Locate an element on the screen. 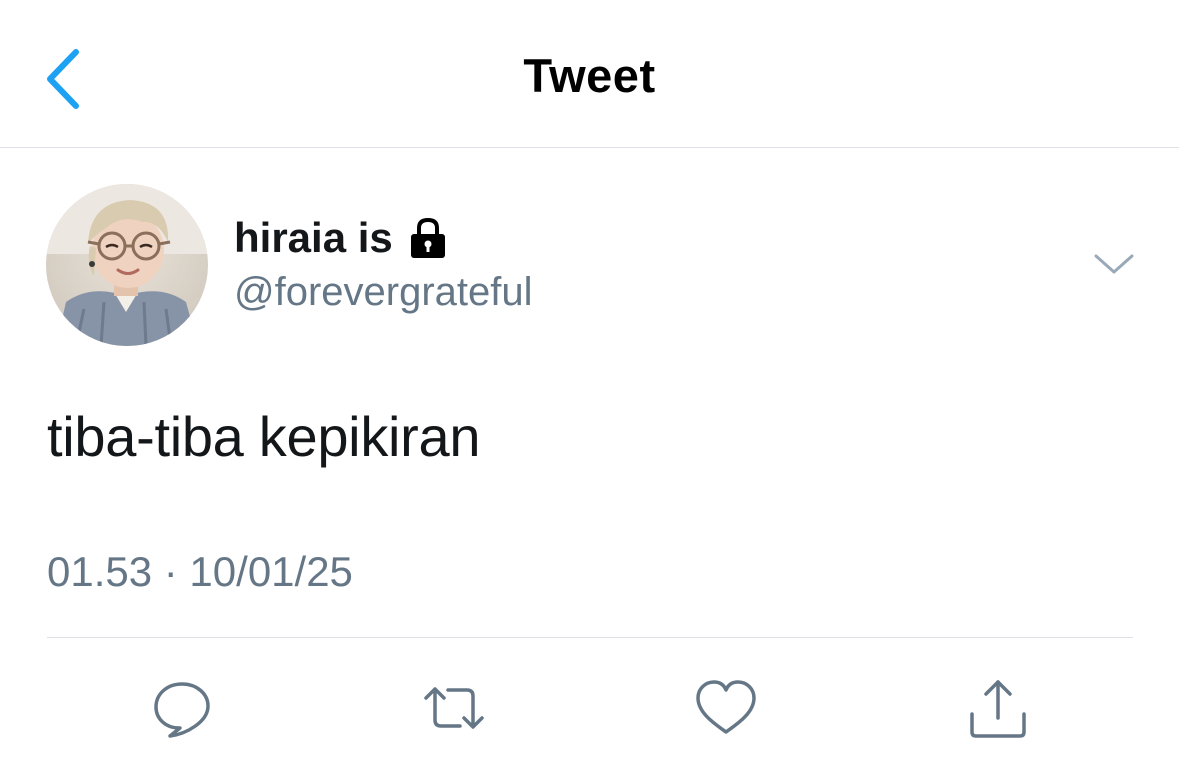 This screenshot has height=760, width=1179. avatar is located at coordinates (127, 265).